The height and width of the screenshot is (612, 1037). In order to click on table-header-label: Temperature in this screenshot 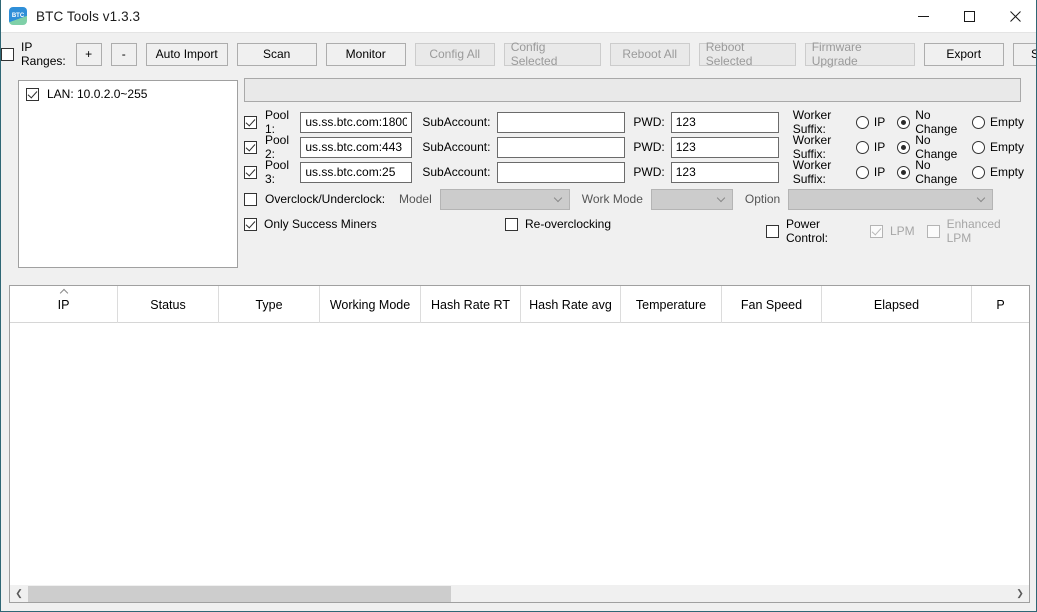, I will do `click(671, 304)`.